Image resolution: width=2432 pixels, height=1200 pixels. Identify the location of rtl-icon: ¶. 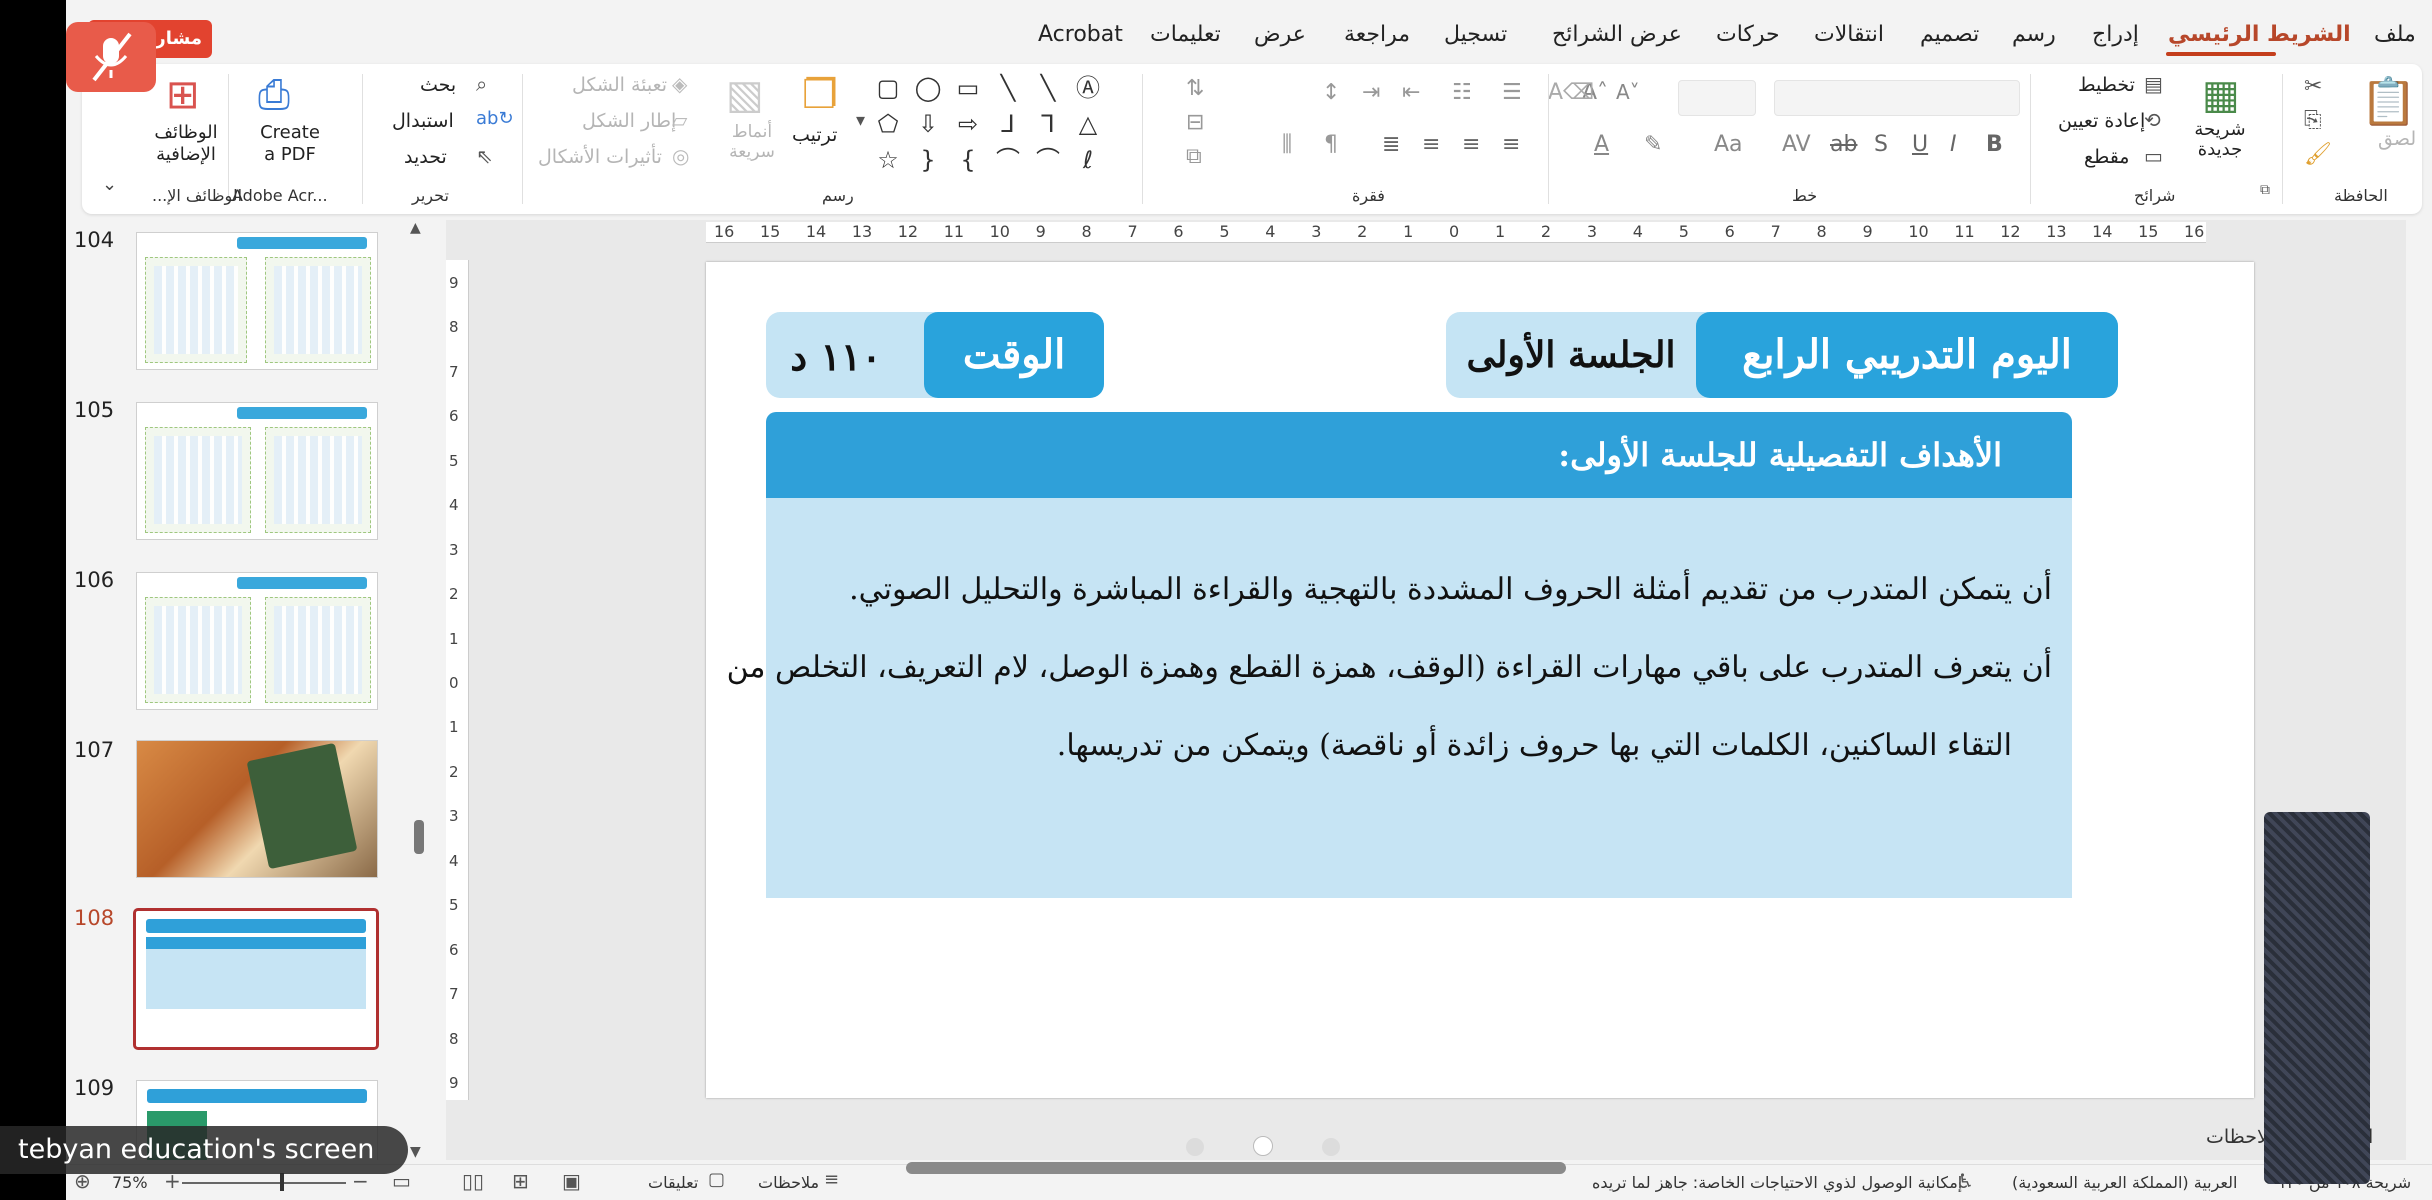
(1331, 144).